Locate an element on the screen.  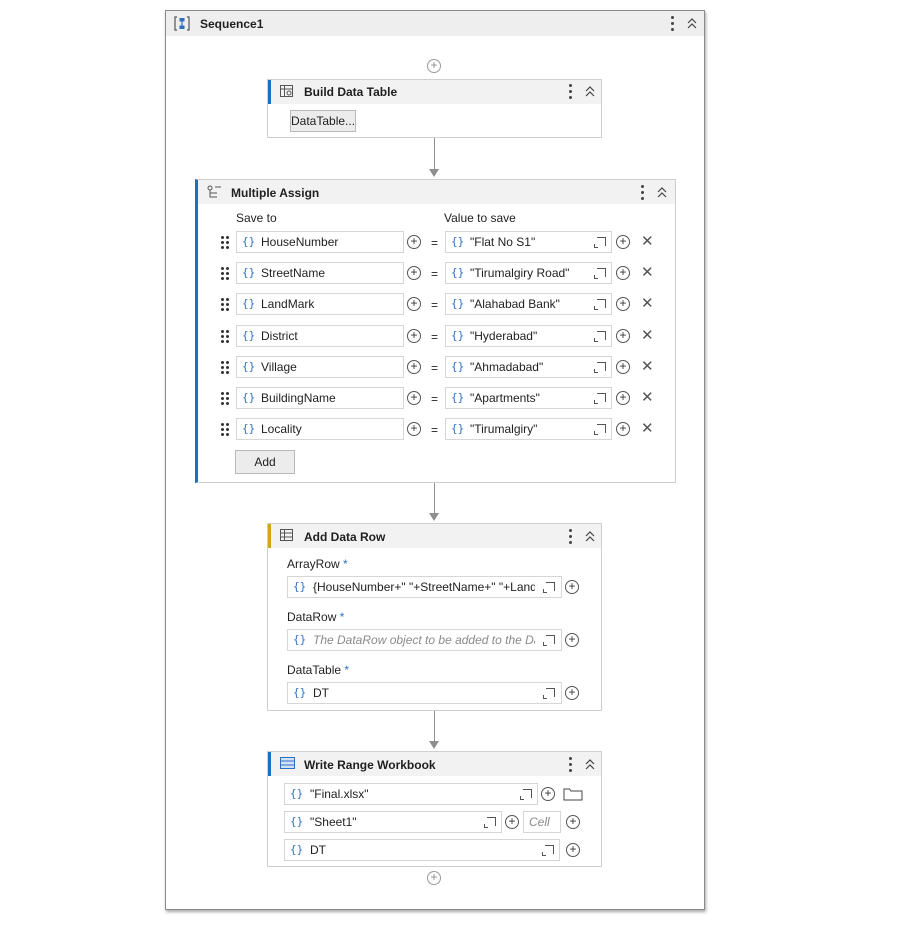
browse-folder-icon is located at coordinates (573, 793).